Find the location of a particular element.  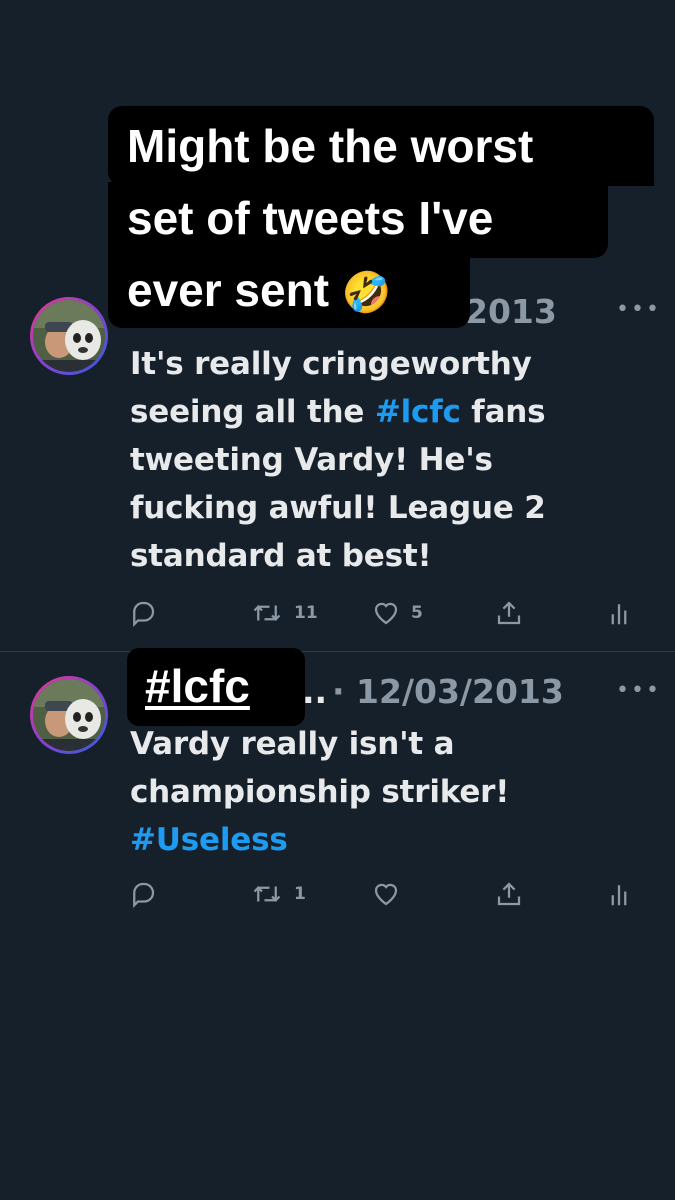

caption-text-2: set of tweets I've is located at coordinates (310, 218).